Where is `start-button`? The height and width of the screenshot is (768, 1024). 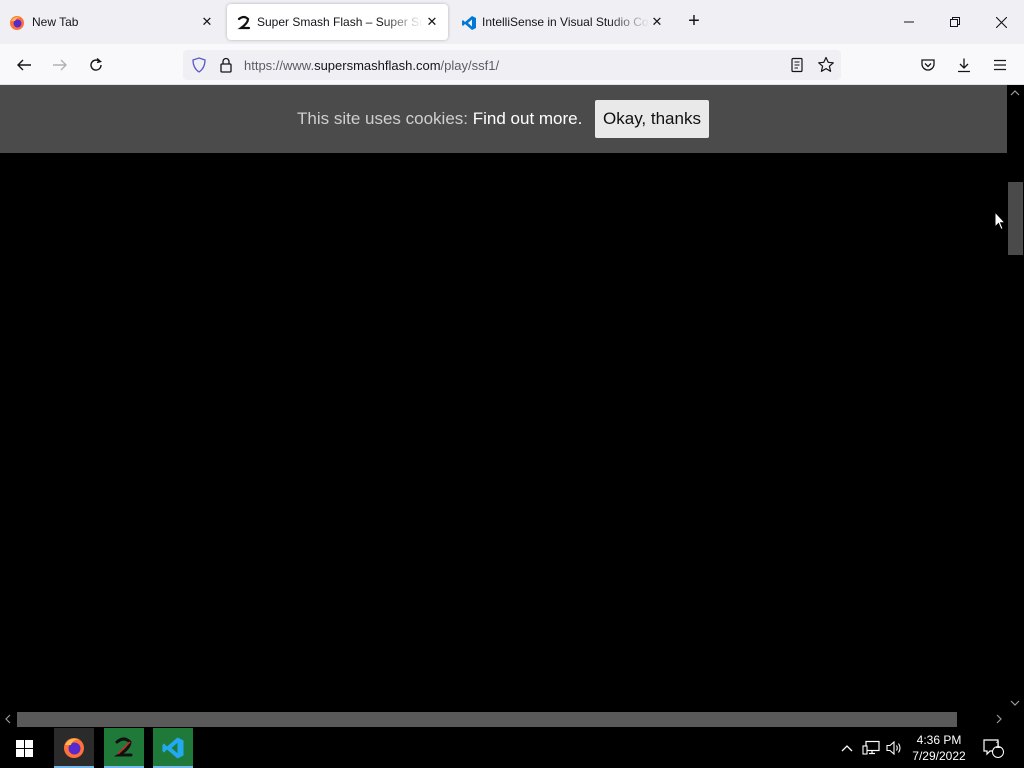 start-button is located at coordinates (24, 748).